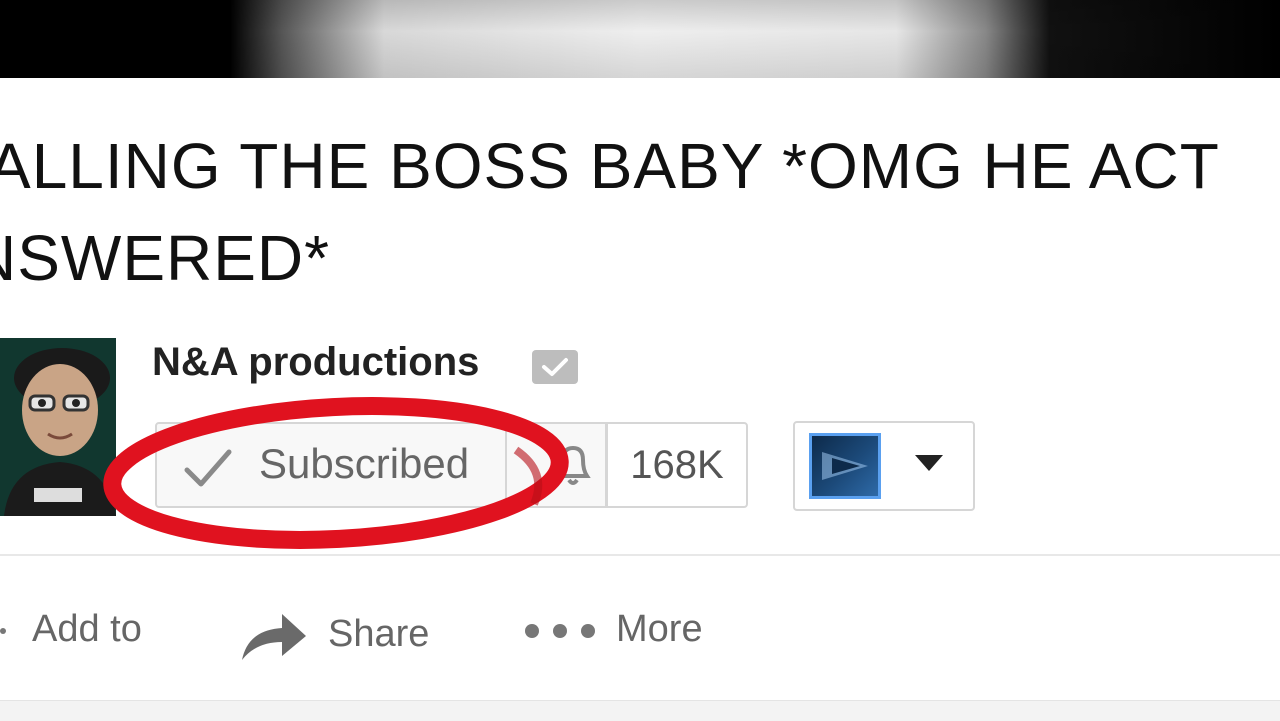  What do you see at coordinates (560, 630) in the screenshot?
I see `more-dots-icon` at bounding box center [560, 630].